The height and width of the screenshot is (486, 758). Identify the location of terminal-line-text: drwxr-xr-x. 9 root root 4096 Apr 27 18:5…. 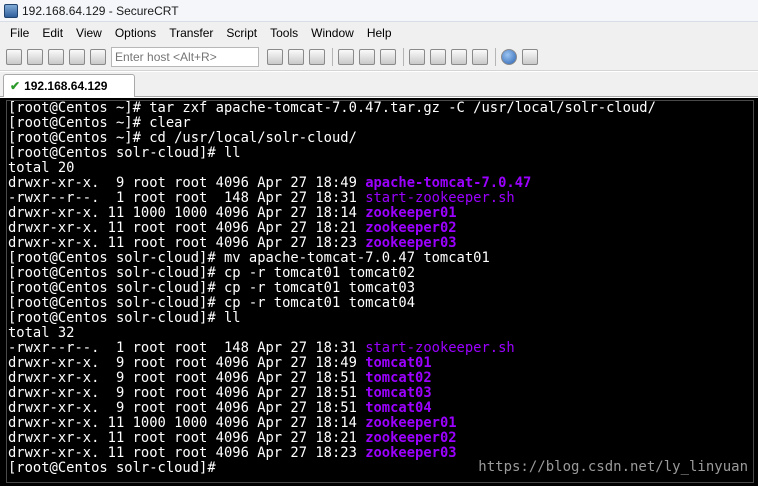
(187, 408).